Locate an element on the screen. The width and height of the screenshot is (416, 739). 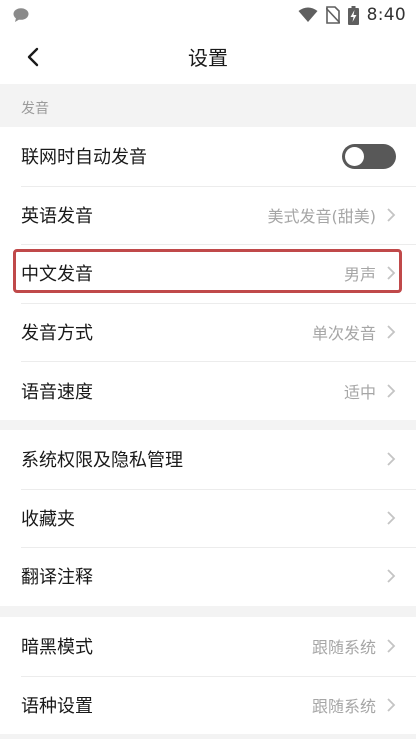
auto-pronounce-toggle is located at coordinates (369, 156).